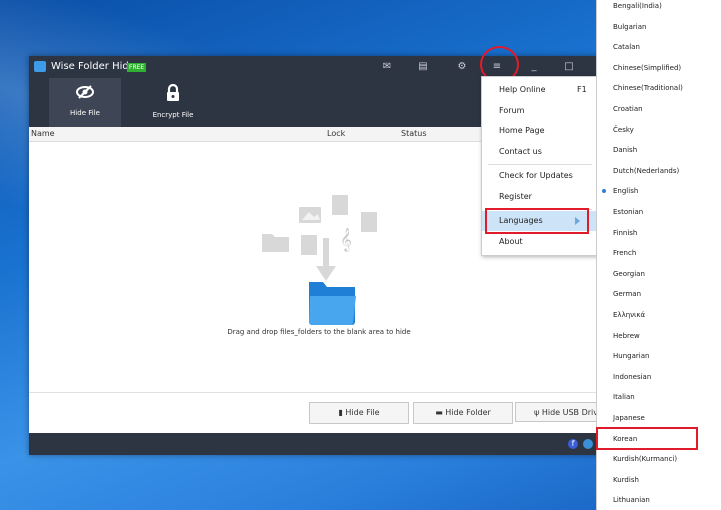 Image resolution: width=721 pixels, height=510 pixels. I want to click on twitter-icon, so click(588, 444).